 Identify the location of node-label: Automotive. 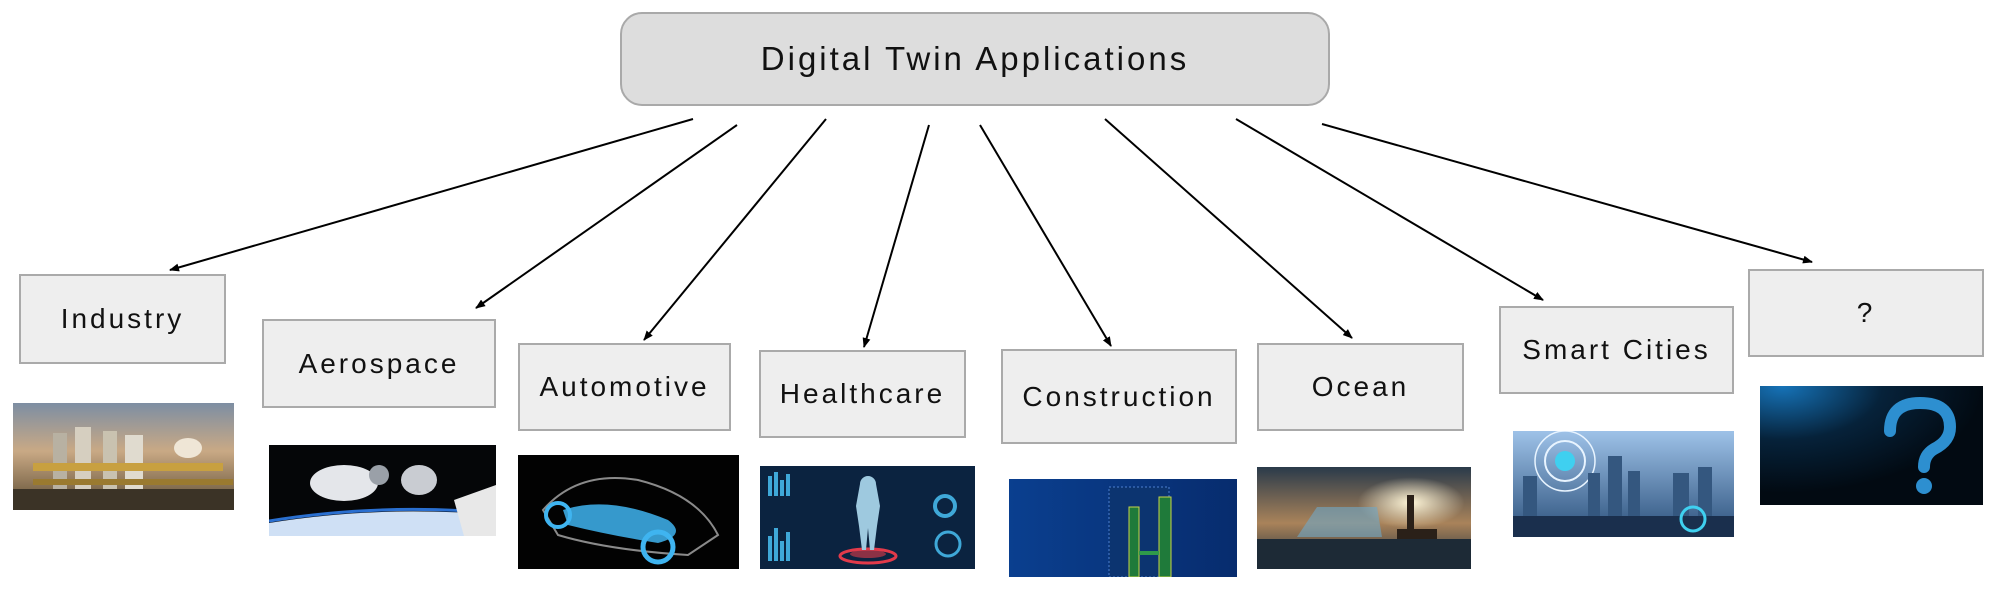
(624, 386).